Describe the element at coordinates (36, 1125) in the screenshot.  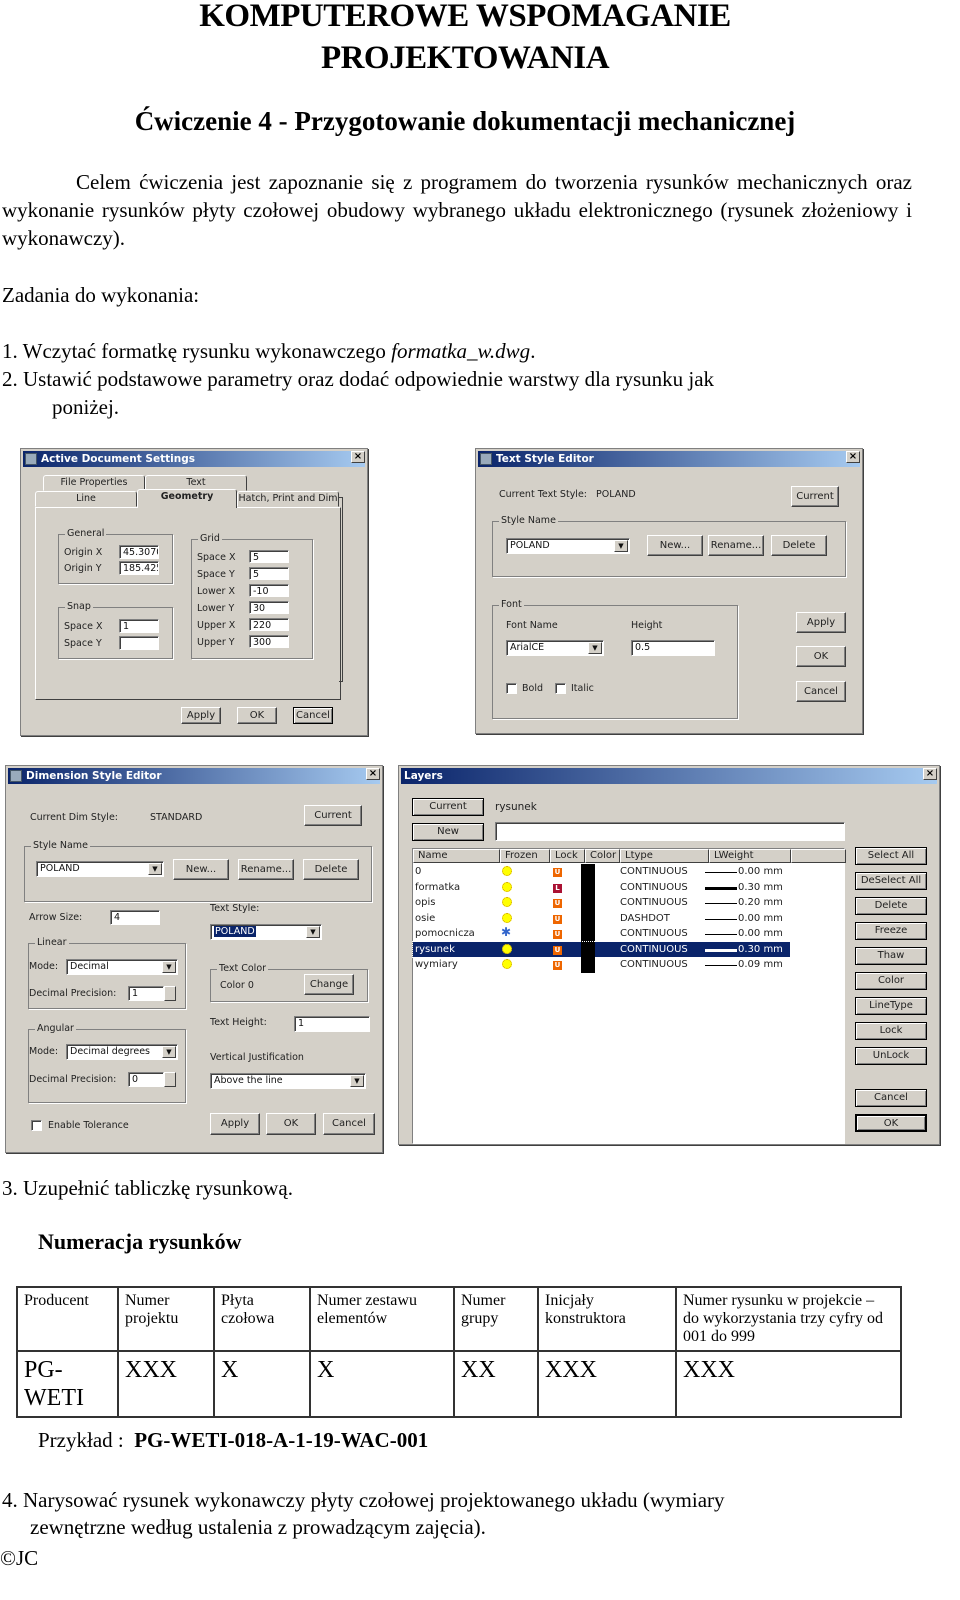
I see `enable-tolerance-checkbox` at that location.